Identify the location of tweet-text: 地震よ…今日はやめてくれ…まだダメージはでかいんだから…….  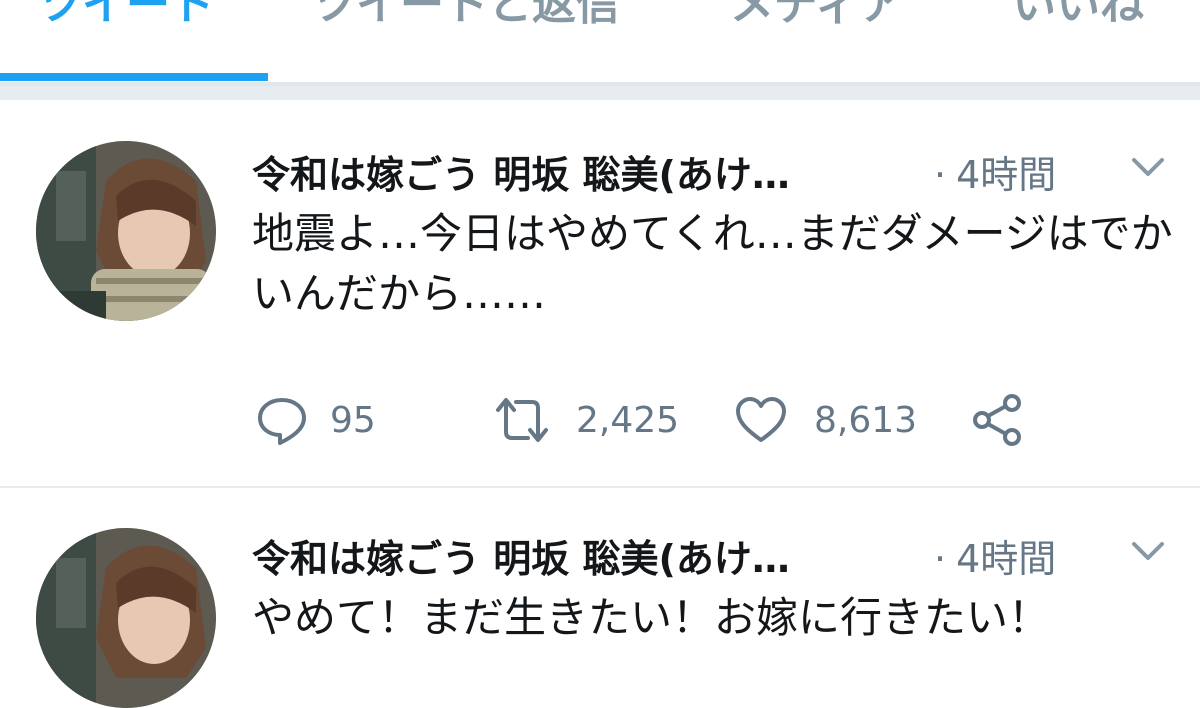
(712, 263).